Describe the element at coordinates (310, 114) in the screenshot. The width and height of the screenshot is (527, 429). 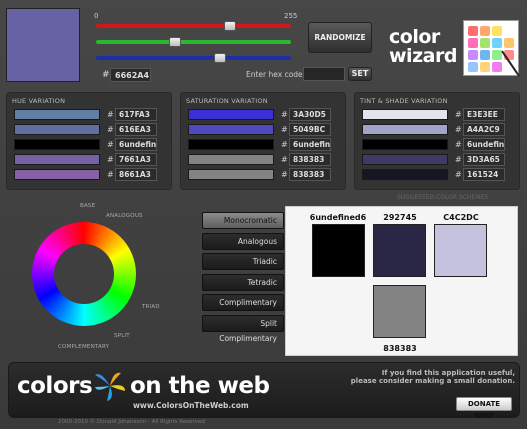
I see `variation-hex-value: 3A30D5` at that location.